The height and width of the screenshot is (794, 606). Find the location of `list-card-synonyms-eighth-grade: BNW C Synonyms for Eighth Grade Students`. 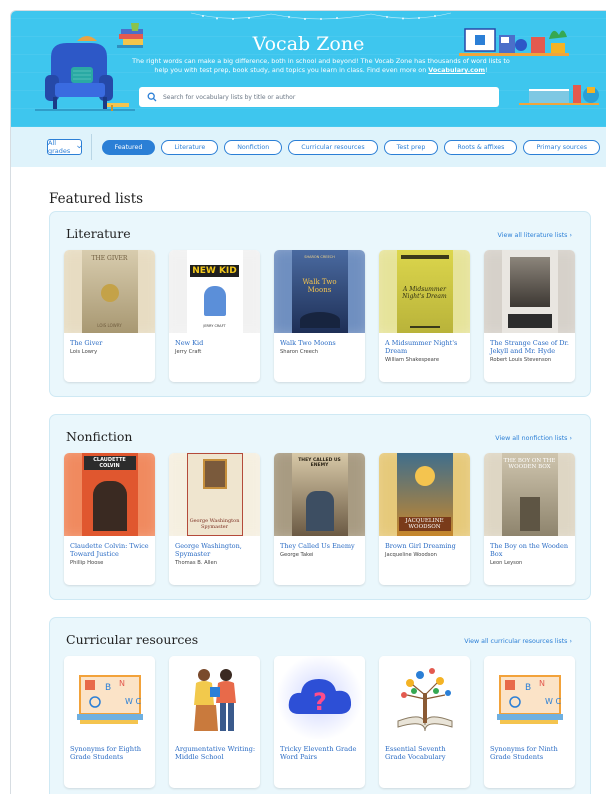

list-card-synonyms-eighth-grade: BNW C Synonyms for Eighth Grade Students is located at coordinates (109, 722).